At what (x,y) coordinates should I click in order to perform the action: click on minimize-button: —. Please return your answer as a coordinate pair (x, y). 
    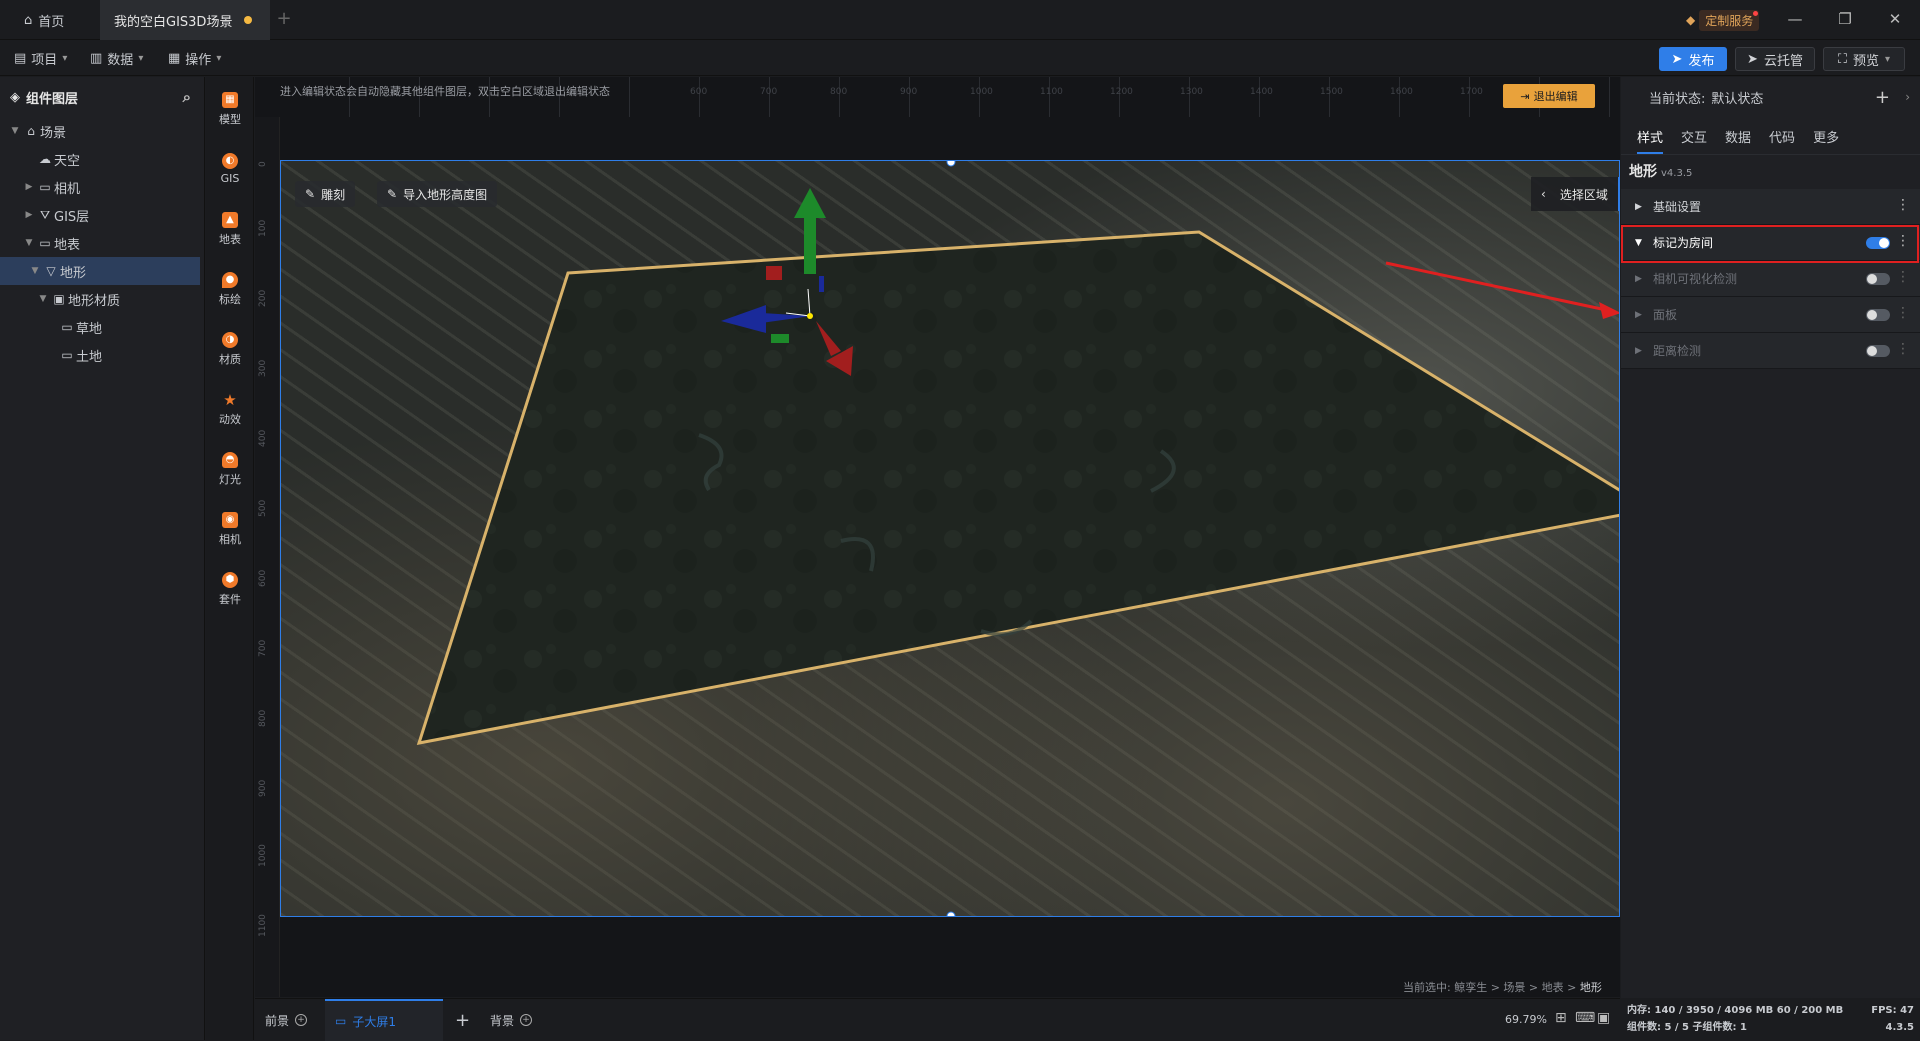
    Looking at the image, I should click on (1795, 20).